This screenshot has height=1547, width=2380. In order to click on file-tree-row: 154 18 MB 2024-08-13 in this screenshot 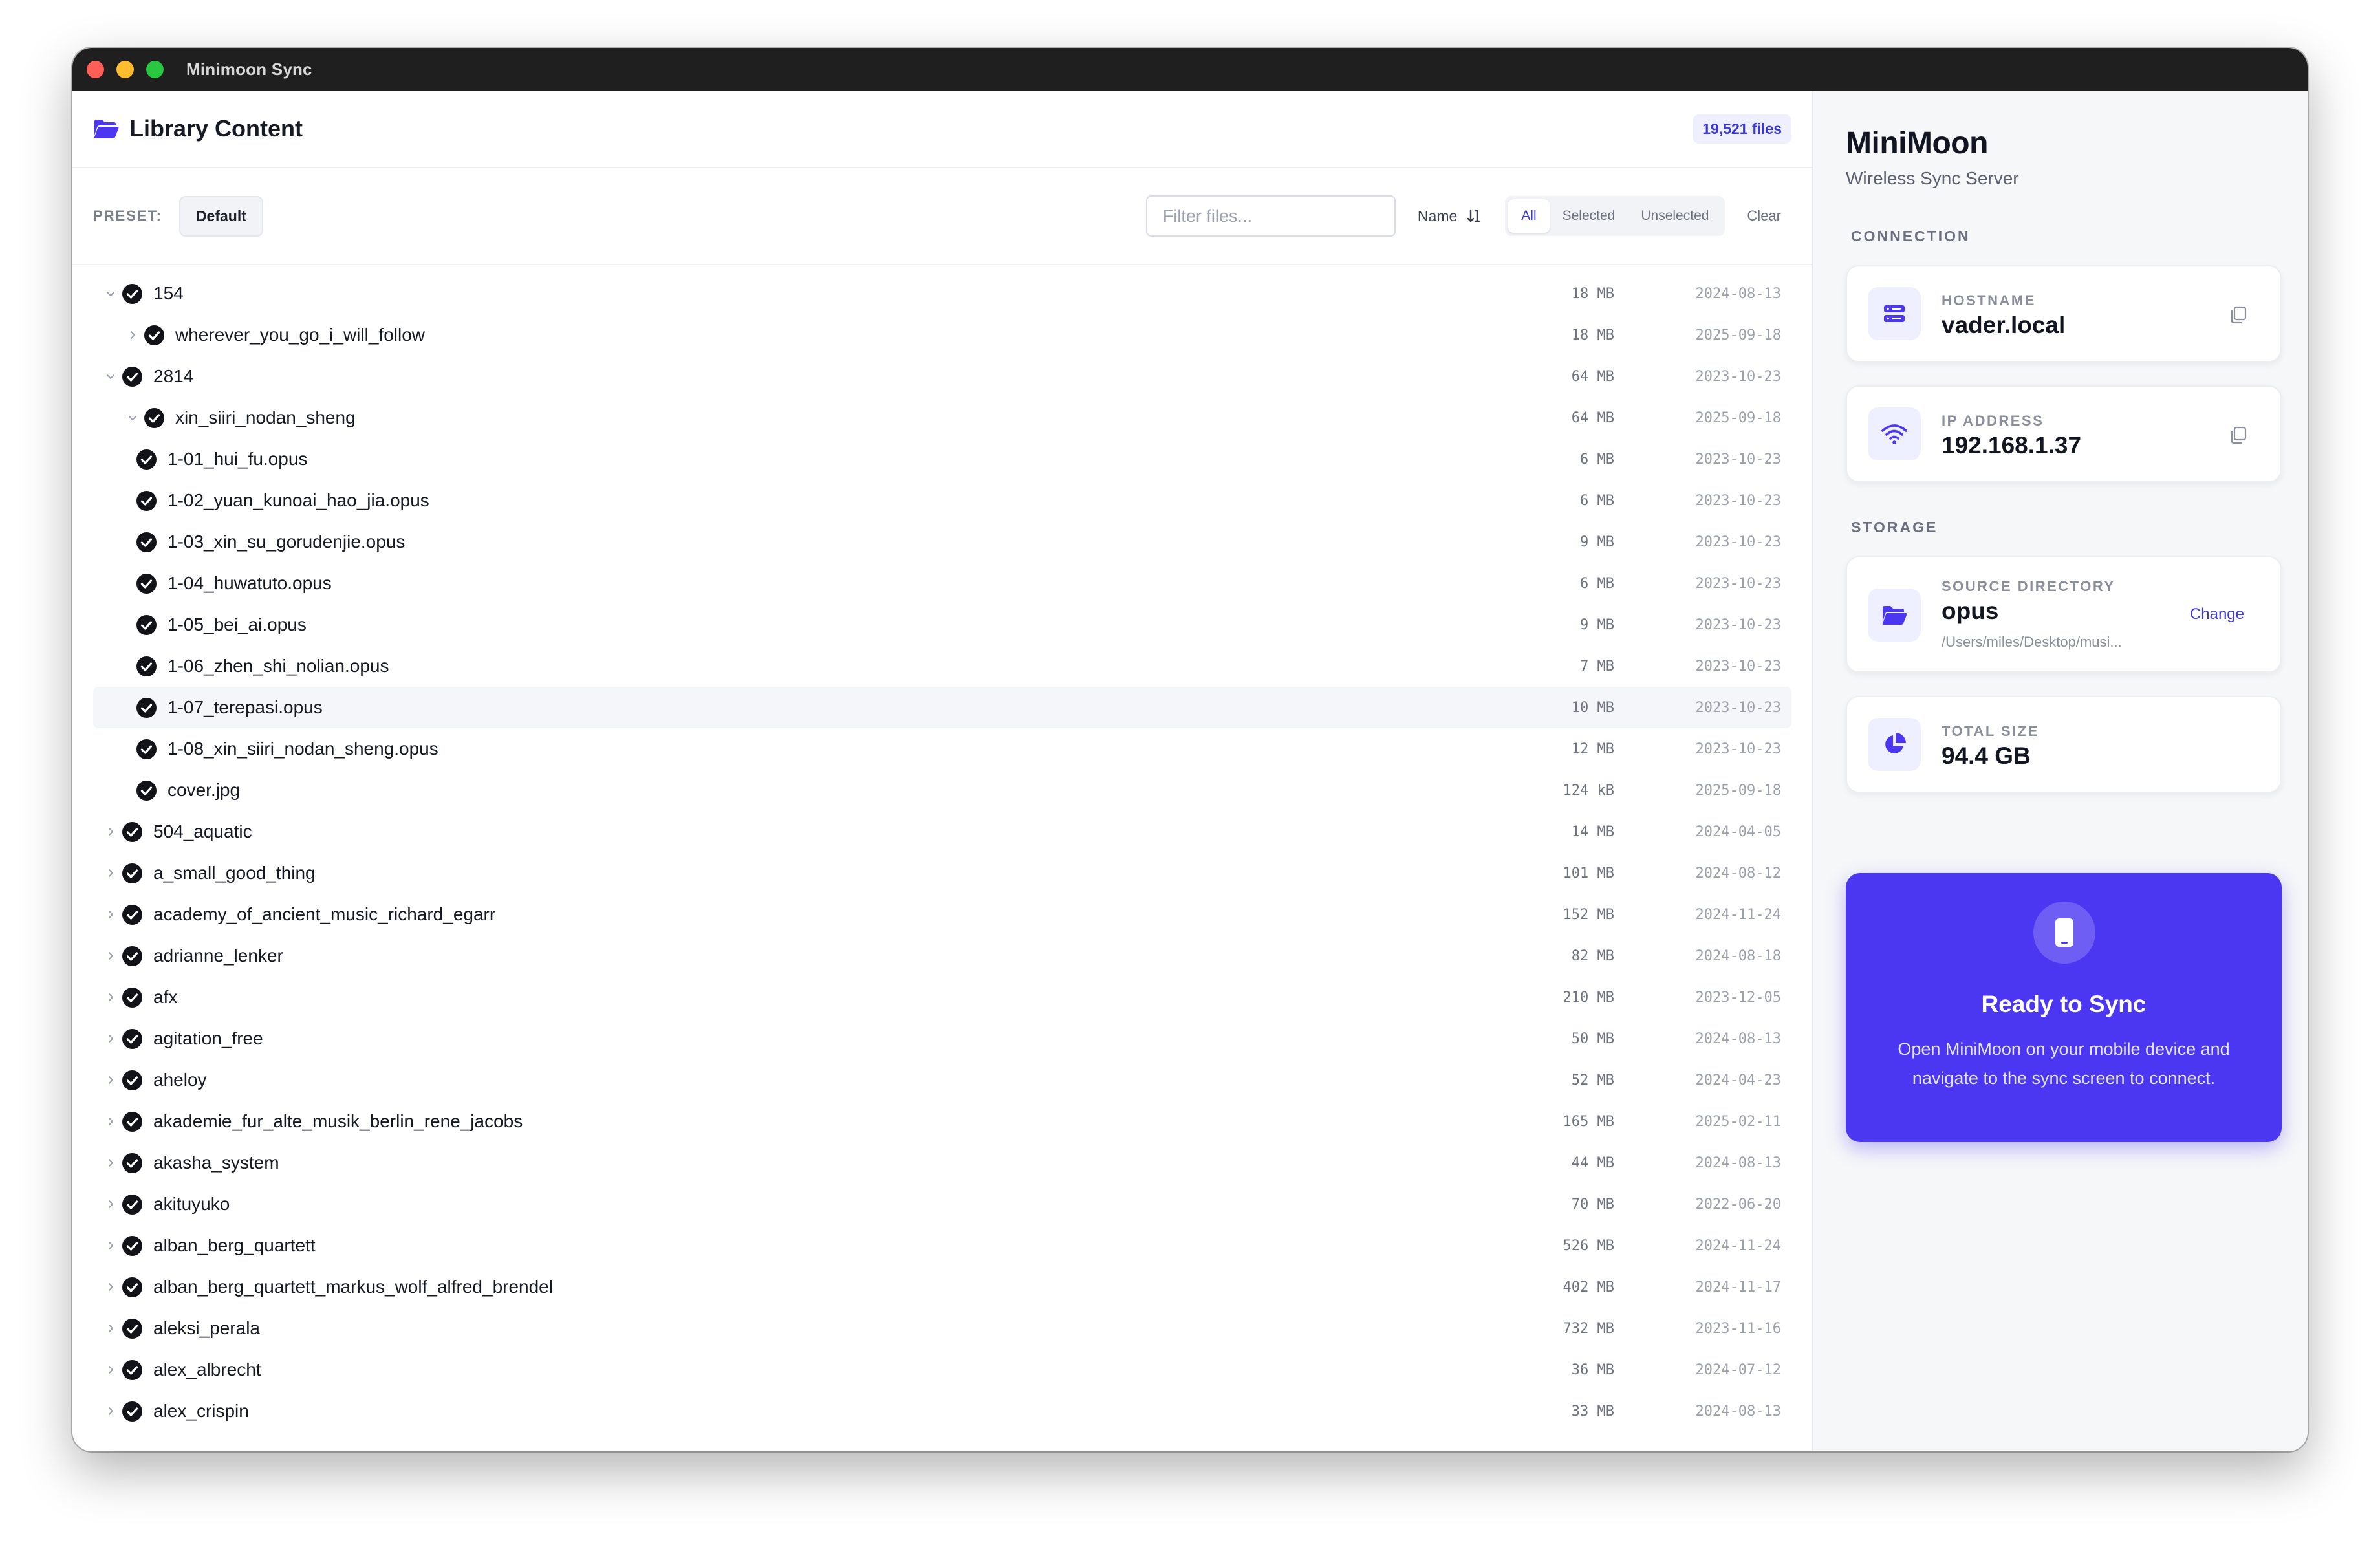, I will do `click(942, 293)`.